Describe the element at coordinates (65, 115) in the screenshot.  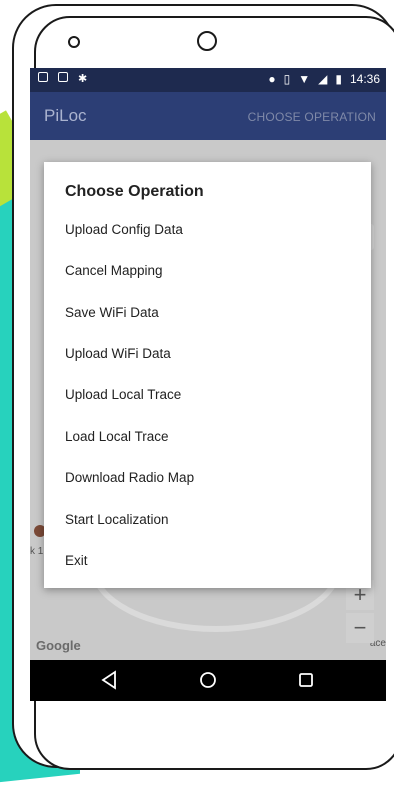
I see `app-title: PiLoc` at that location.